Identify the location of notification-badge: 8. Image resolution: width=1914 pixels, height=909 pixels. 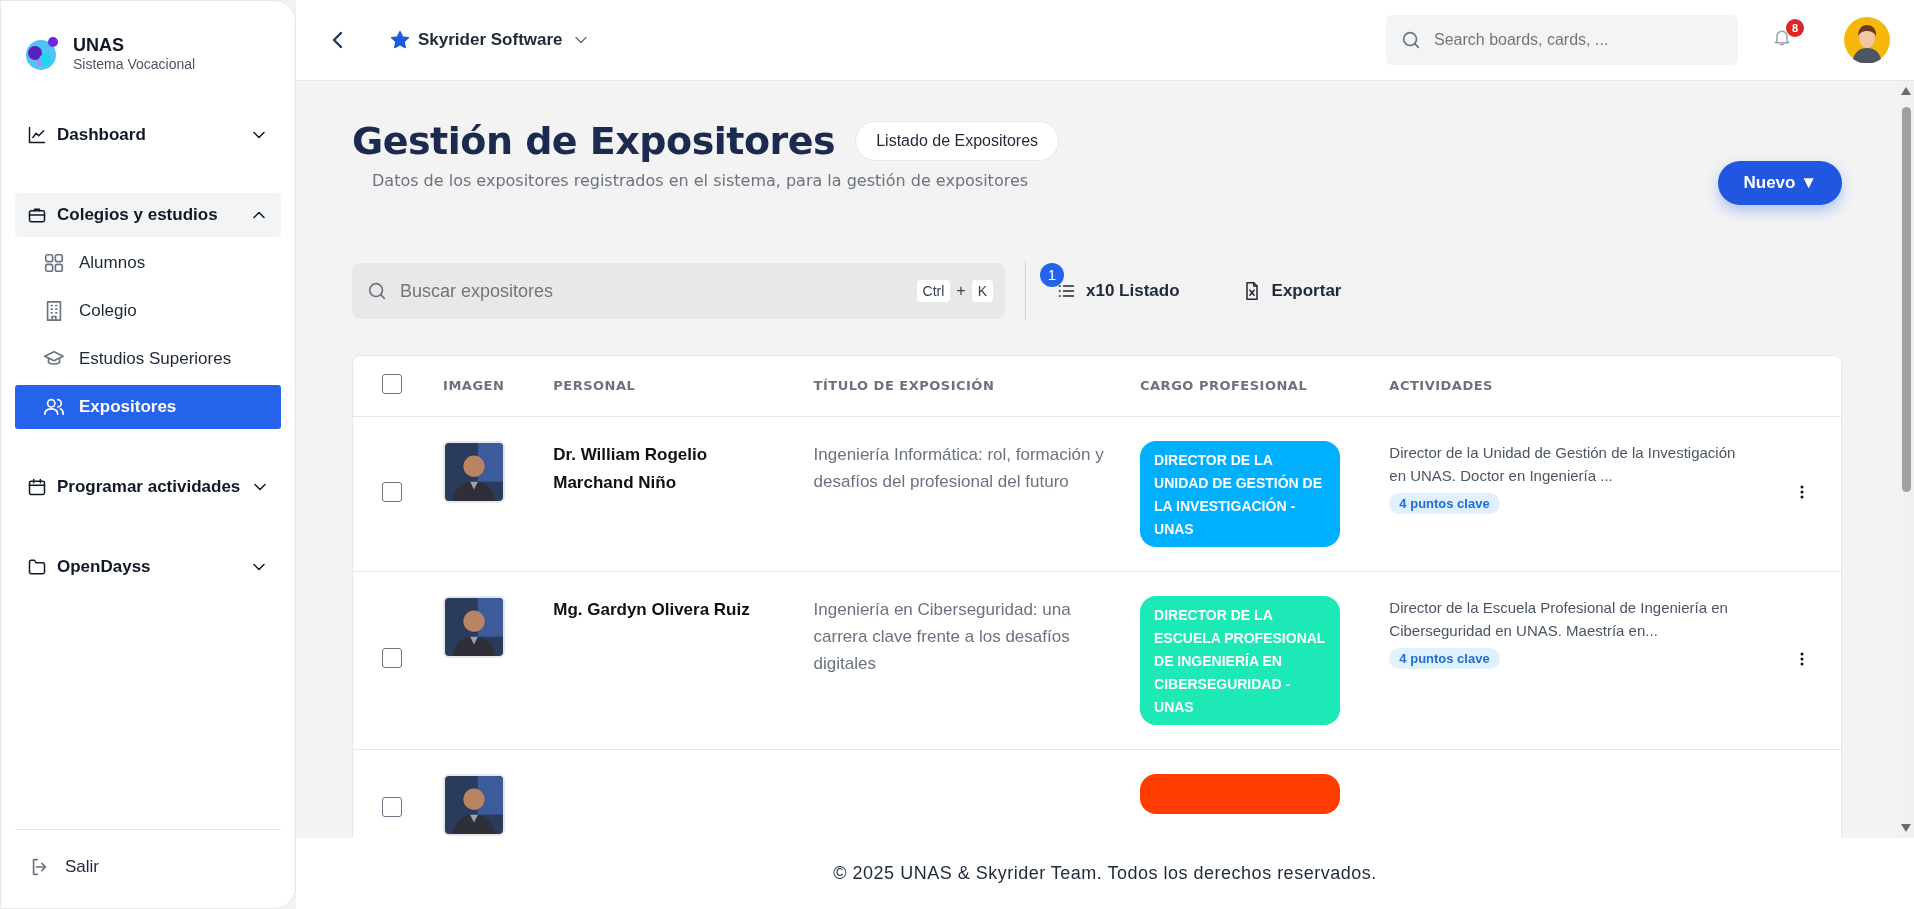
(1795, 28).